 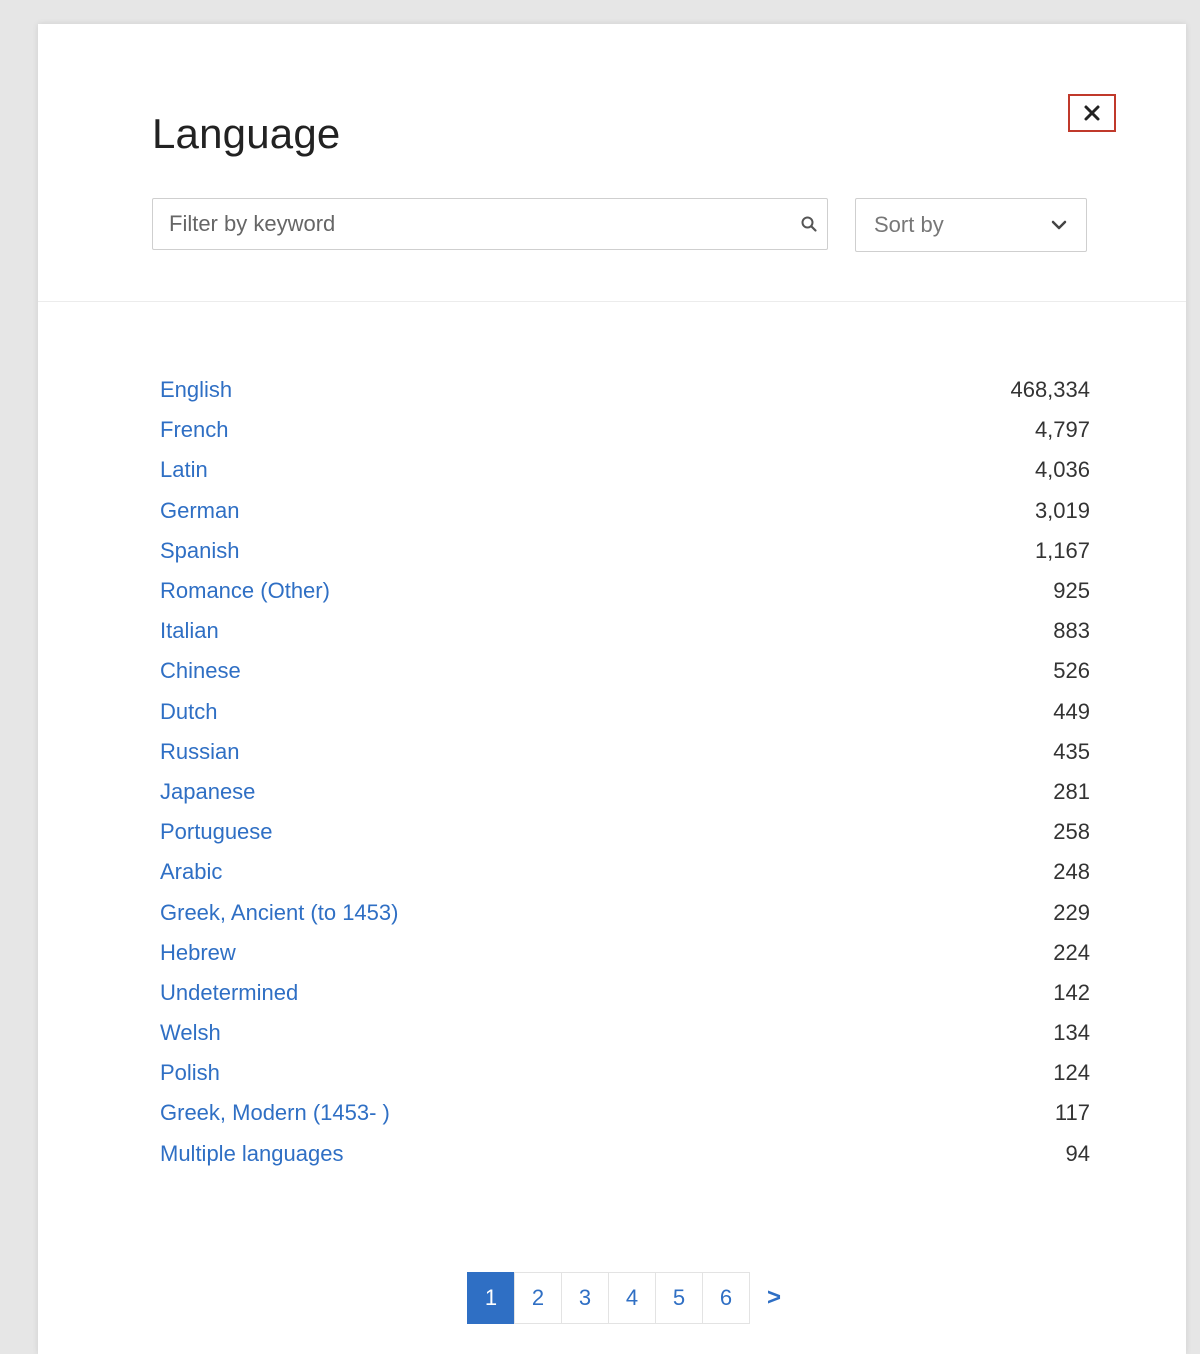 What do you see at coordinates (1071, 832) in the screenshot?
I see `language-count: 258` at bounding box center [1071, 832].